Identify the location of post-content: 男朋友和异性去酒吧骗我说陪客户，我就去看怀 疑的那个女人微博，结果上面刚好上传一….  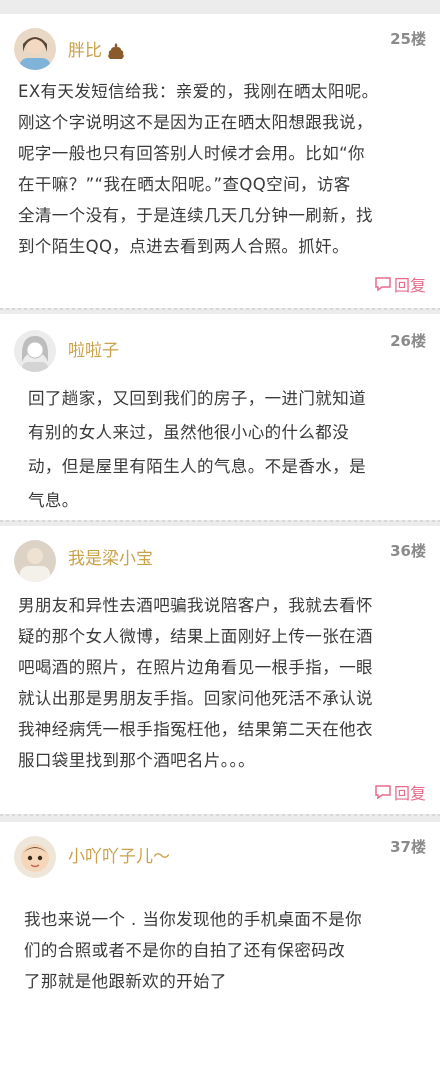
(195, 683).